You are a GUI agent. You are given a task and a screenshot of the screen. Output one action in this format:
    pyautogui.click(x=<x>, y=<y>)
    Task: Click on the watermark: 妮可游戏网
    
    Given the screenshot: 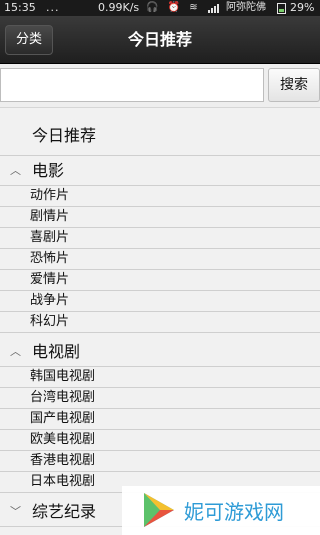 What is the action you would take?
    pyautogui.click(x=221, y=510)
    